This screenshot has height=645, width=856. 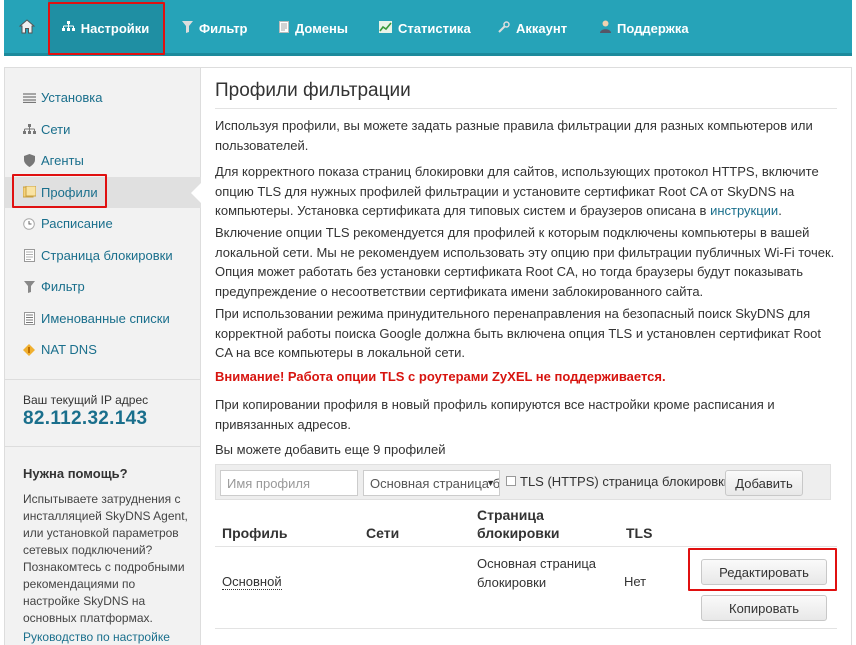 What do you see at coordinates (29, 224) in the screenshot?
I see `clock-icon` at bounding box center [29, 224].